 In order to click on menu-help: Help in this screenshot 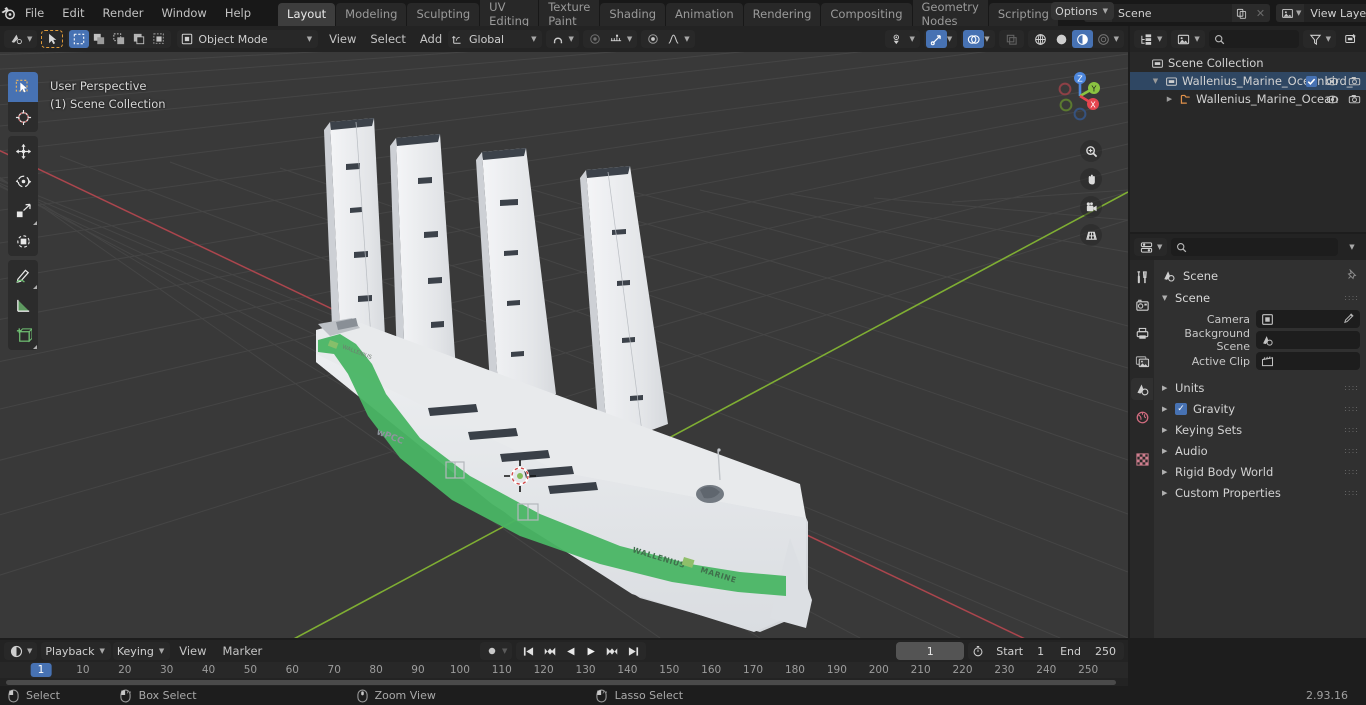, I will do `click(238, 13)`.